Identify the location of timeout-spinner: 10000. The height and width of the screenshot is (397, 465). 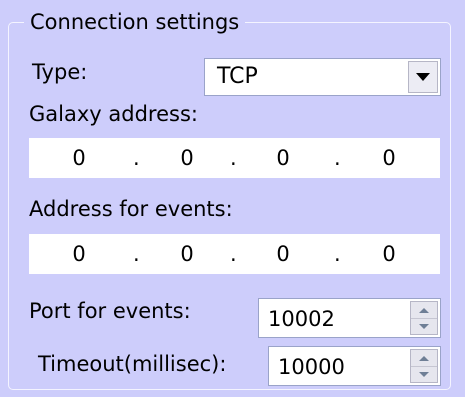
(354, 366).